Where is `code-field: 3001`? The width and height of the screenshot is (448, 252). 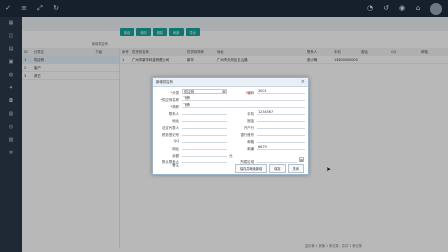 code-field: 3001 is located at coordinates (281, 91).